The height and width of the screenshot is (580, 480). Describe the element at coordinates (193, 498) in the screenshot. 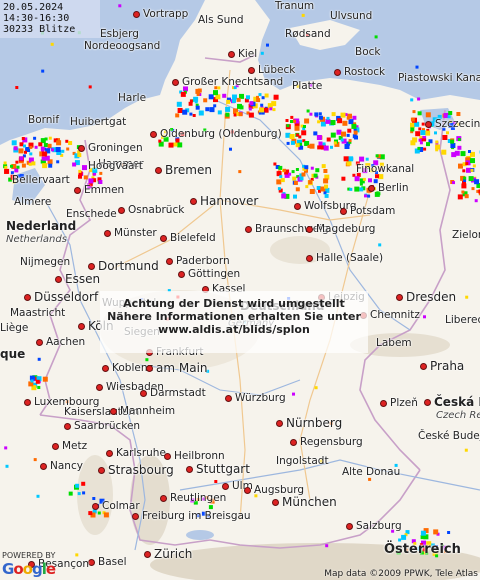

I see `city-label: Reutlingen` at that location.